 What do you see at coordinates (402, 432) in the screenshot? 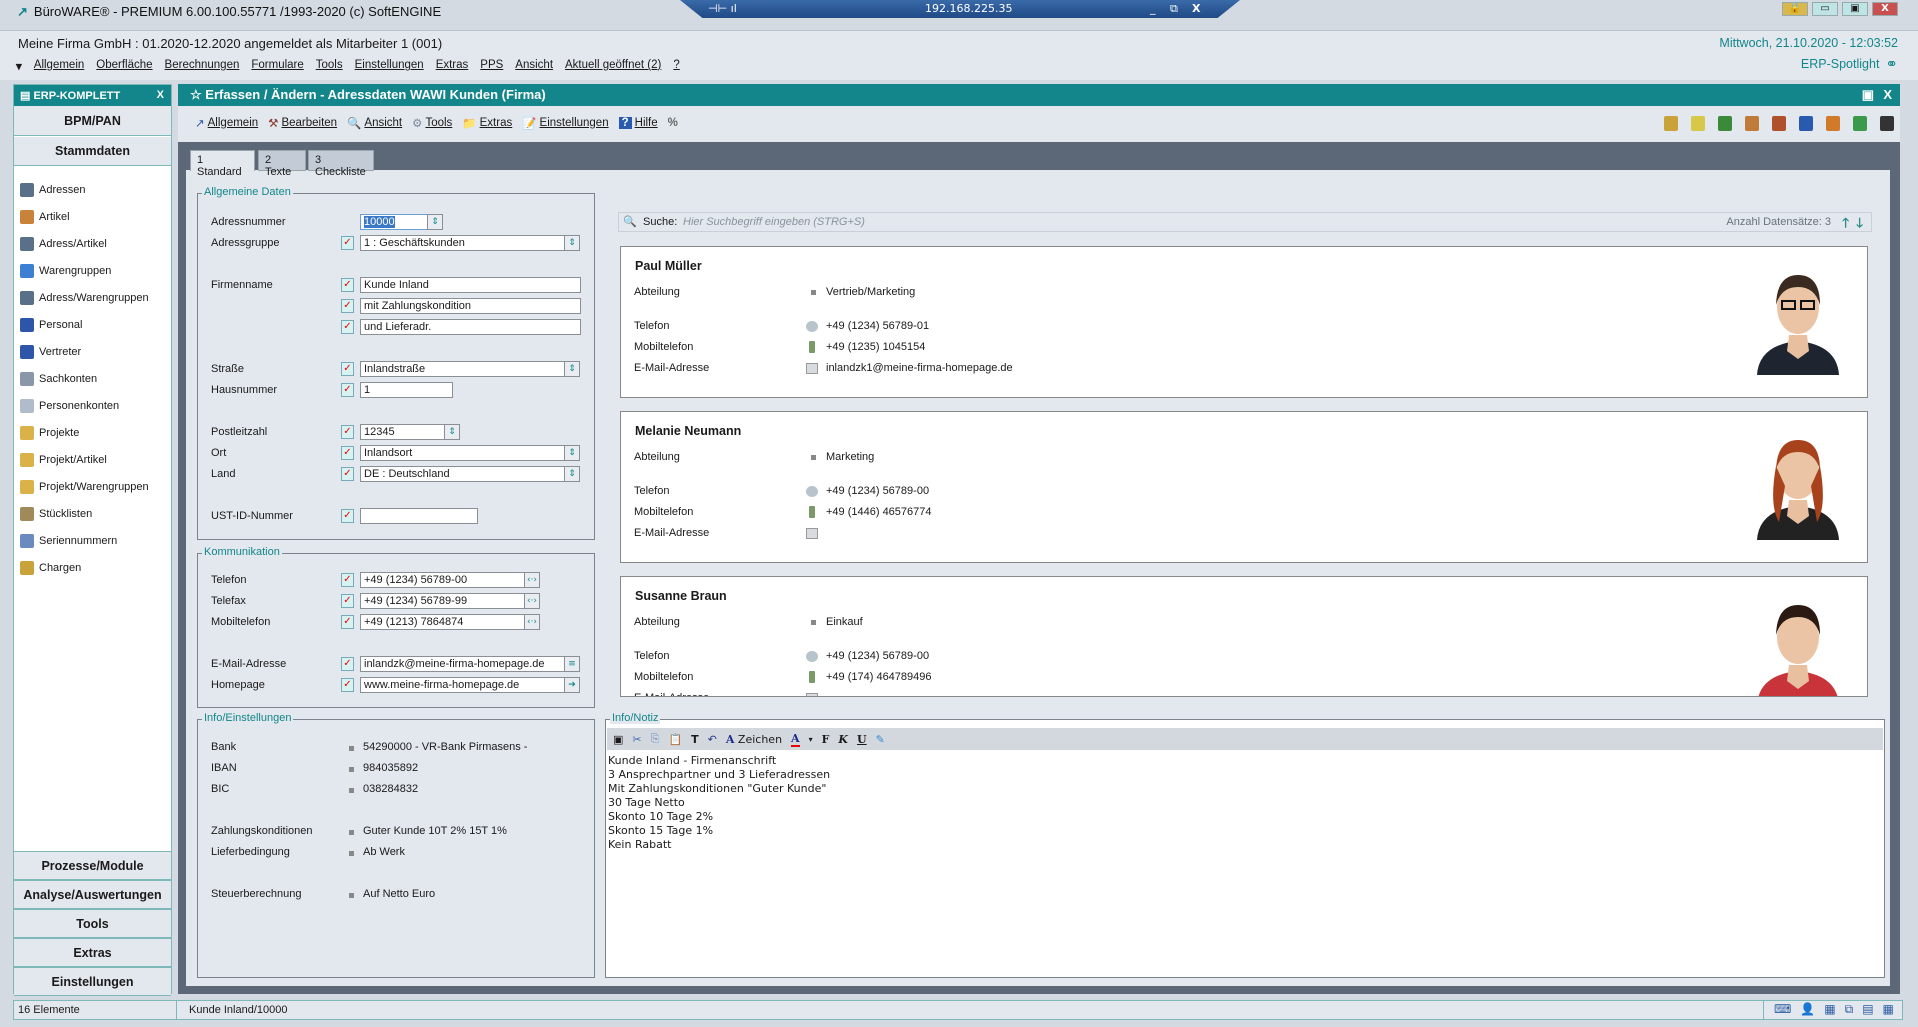
I see `plz-input: 12345` at bounding box center [402, 432].